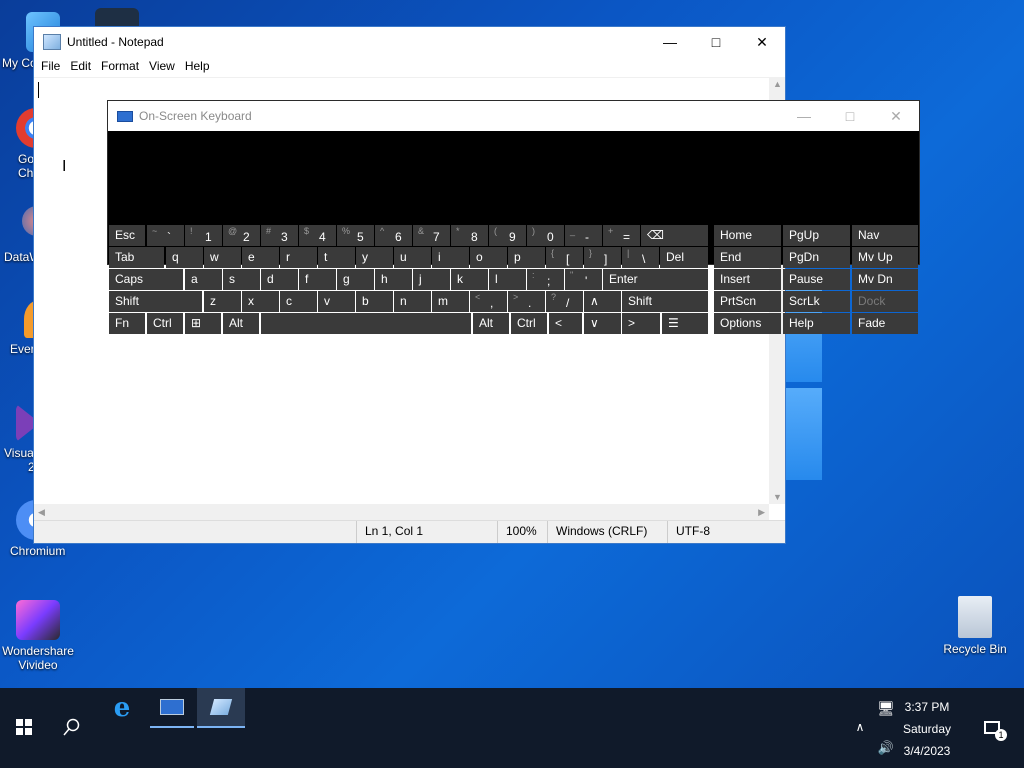 This screenshot has width=1024, height=768. What do you see at coordinates (777, 84) in the screenshot?
I see `scroll-up-icon: ▲` at bounding box center [777, 84].